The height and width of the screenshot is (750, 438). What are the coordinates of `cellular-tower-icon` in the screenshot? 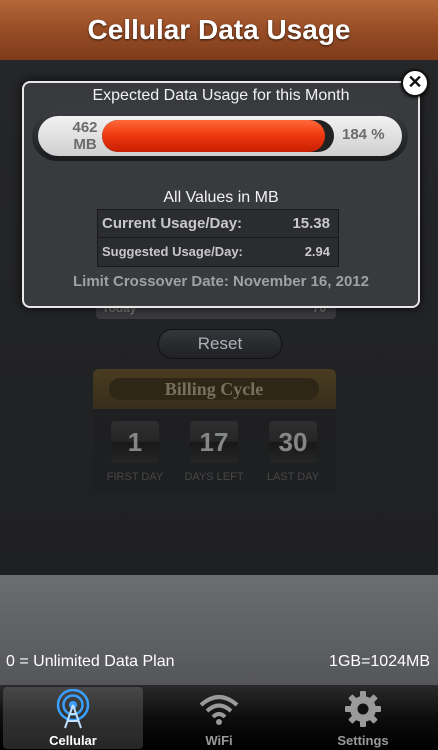 It's located at (73, 709).